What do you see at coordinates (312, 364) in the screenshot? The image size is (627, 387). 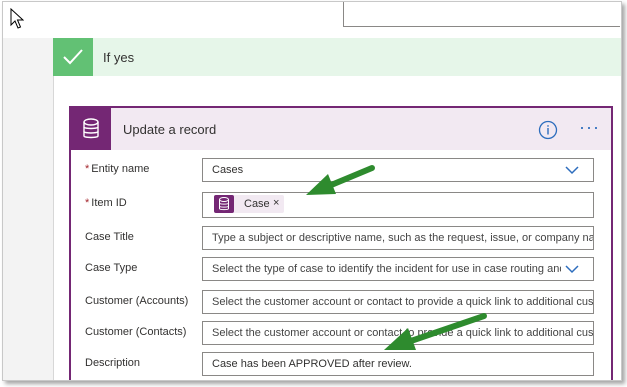 I see `description-value: Case has been APPROVED after review.` at bounding box center [312, 364].